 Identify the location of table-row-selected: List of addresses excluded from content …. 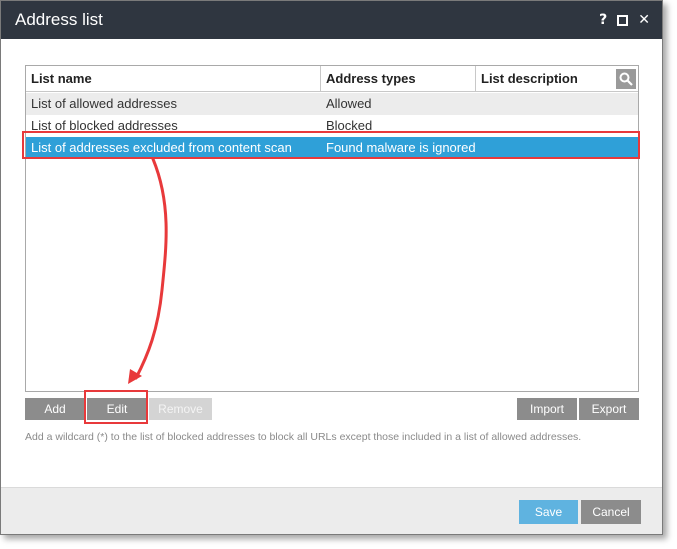
(332, 148).